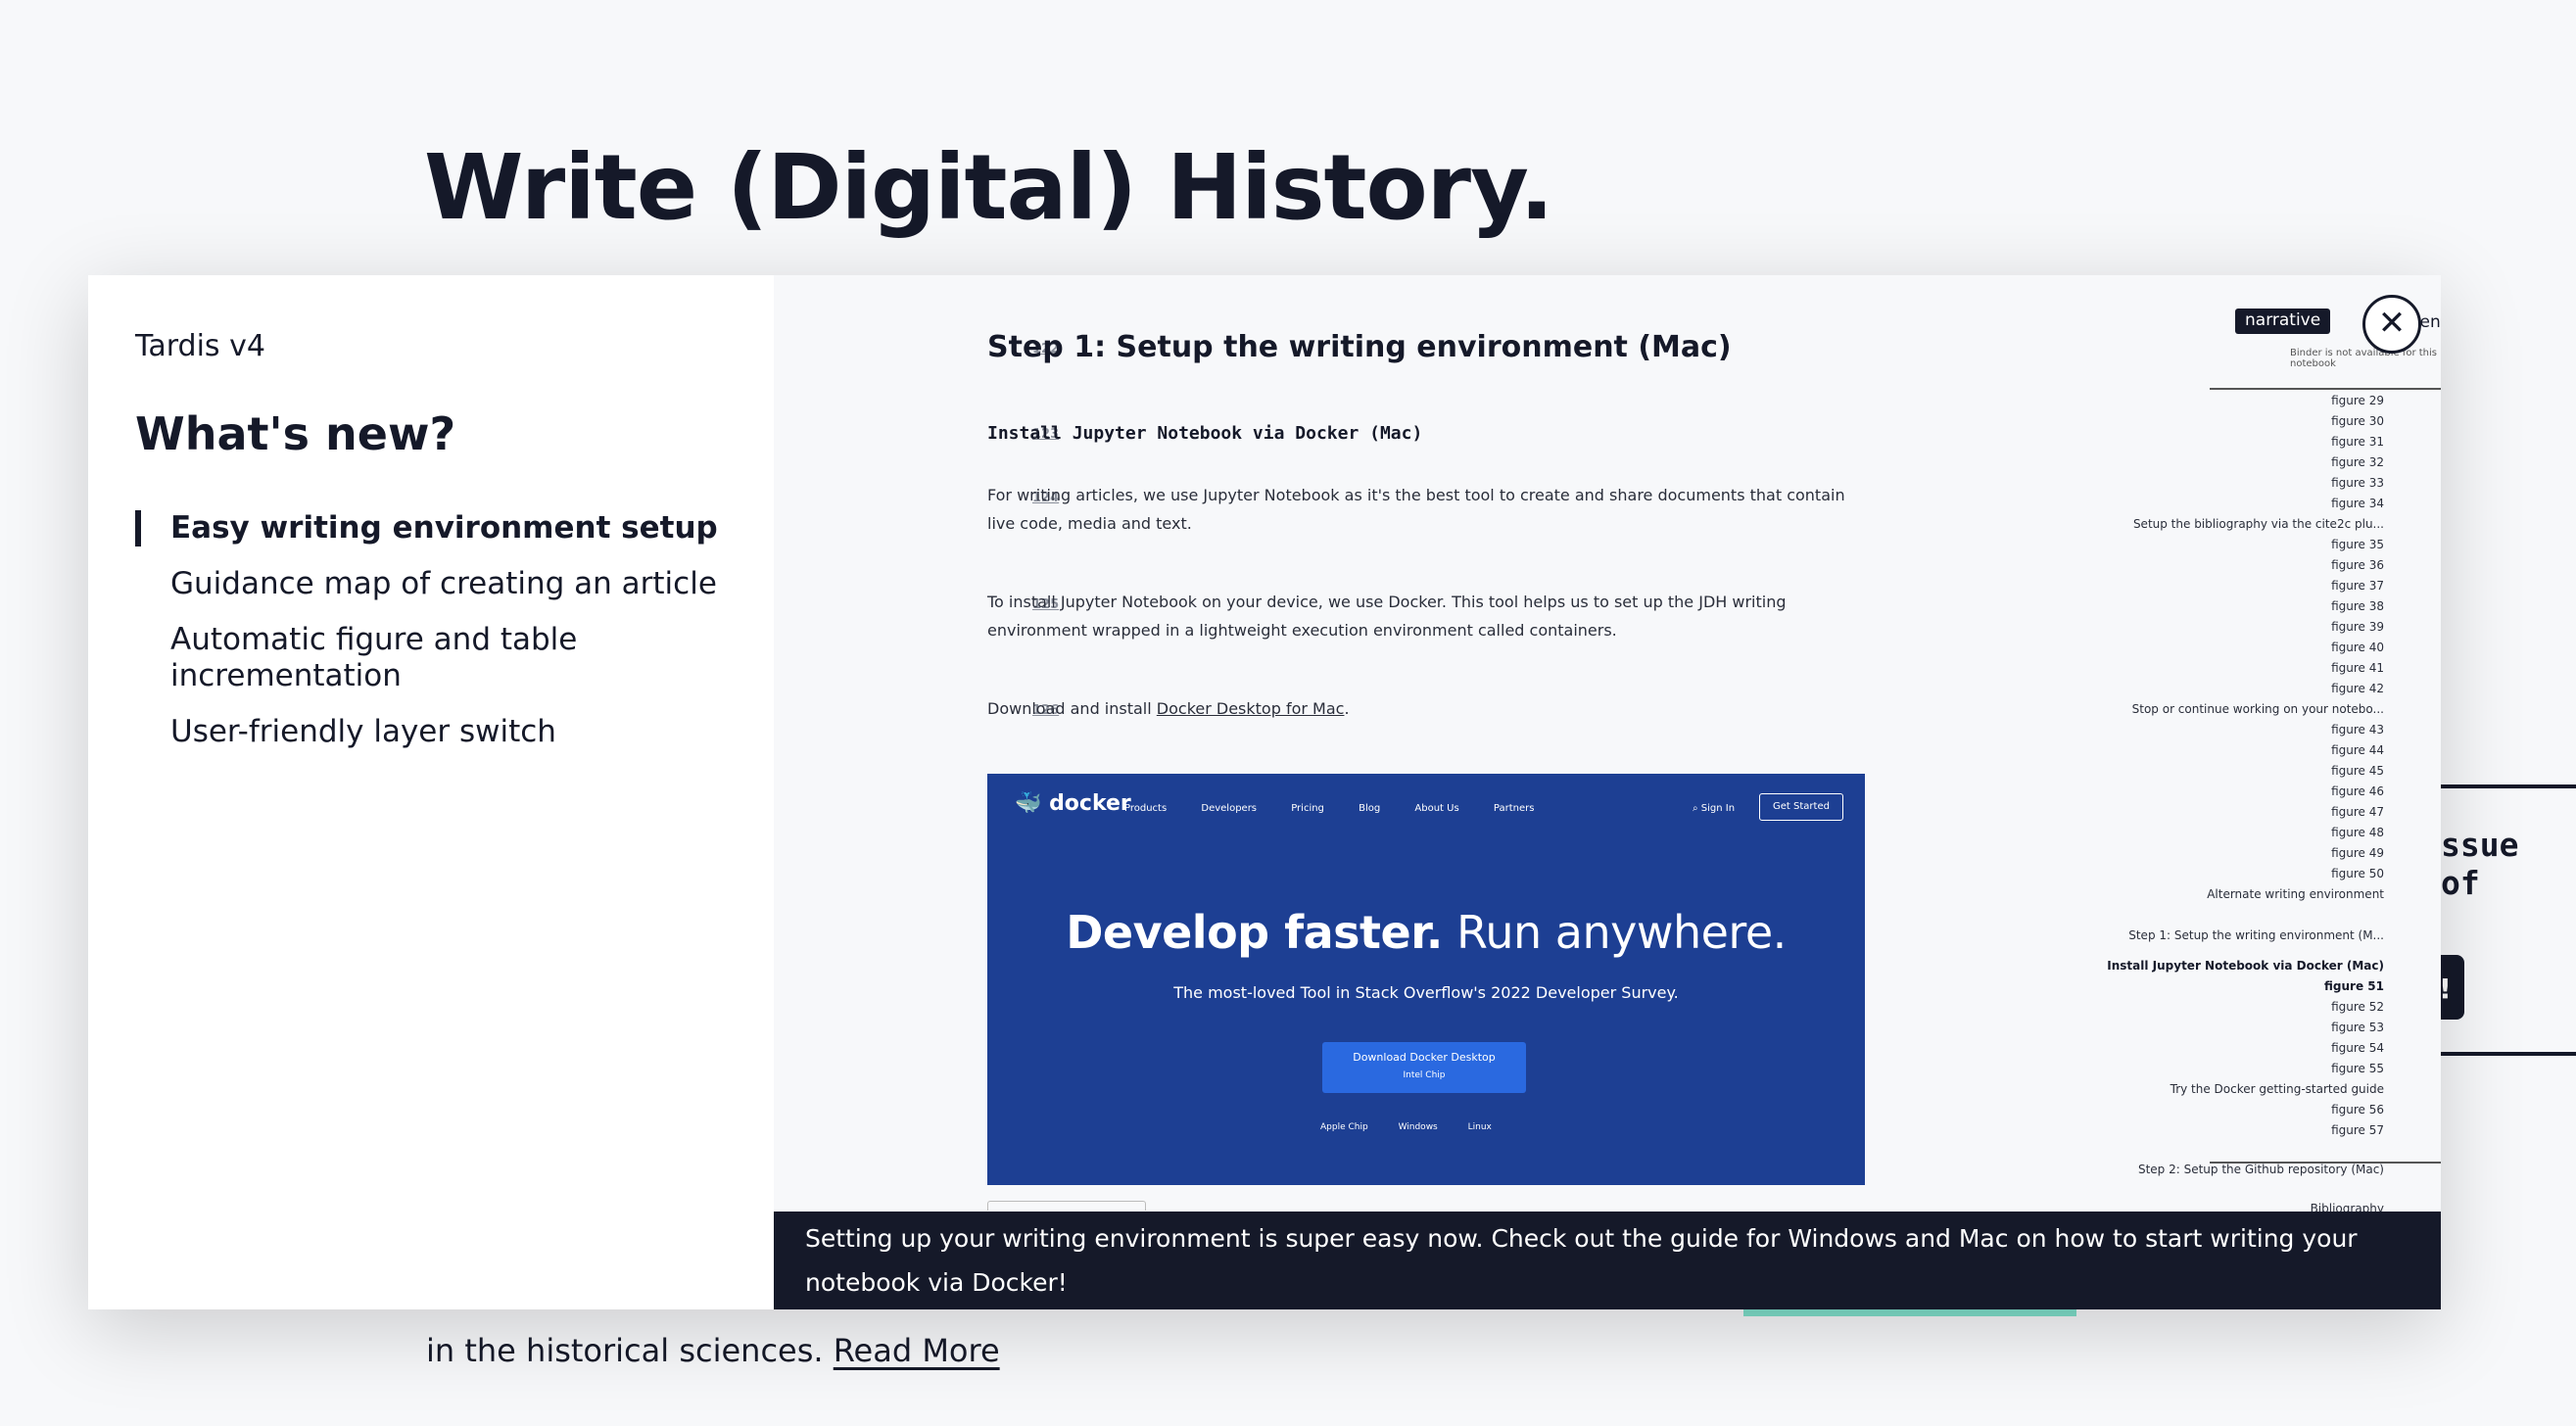 This screenshot has width=2576, height=1426. What do you see at coordinates (917, 1350) in the screenshot?
I see `read-more-link: Read More` at bounding box center [917, 1350].